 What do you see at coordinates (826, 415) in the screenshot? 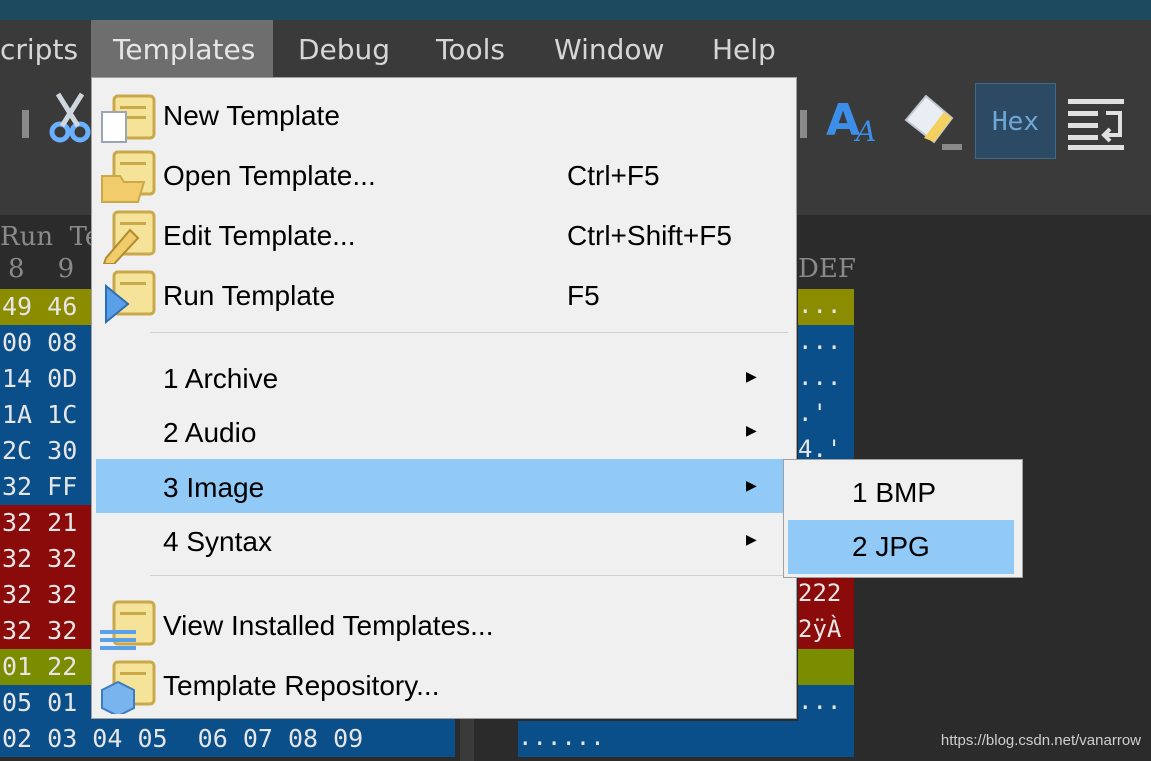
I see `ascii-row: .'` at bounding box center [826, 415].